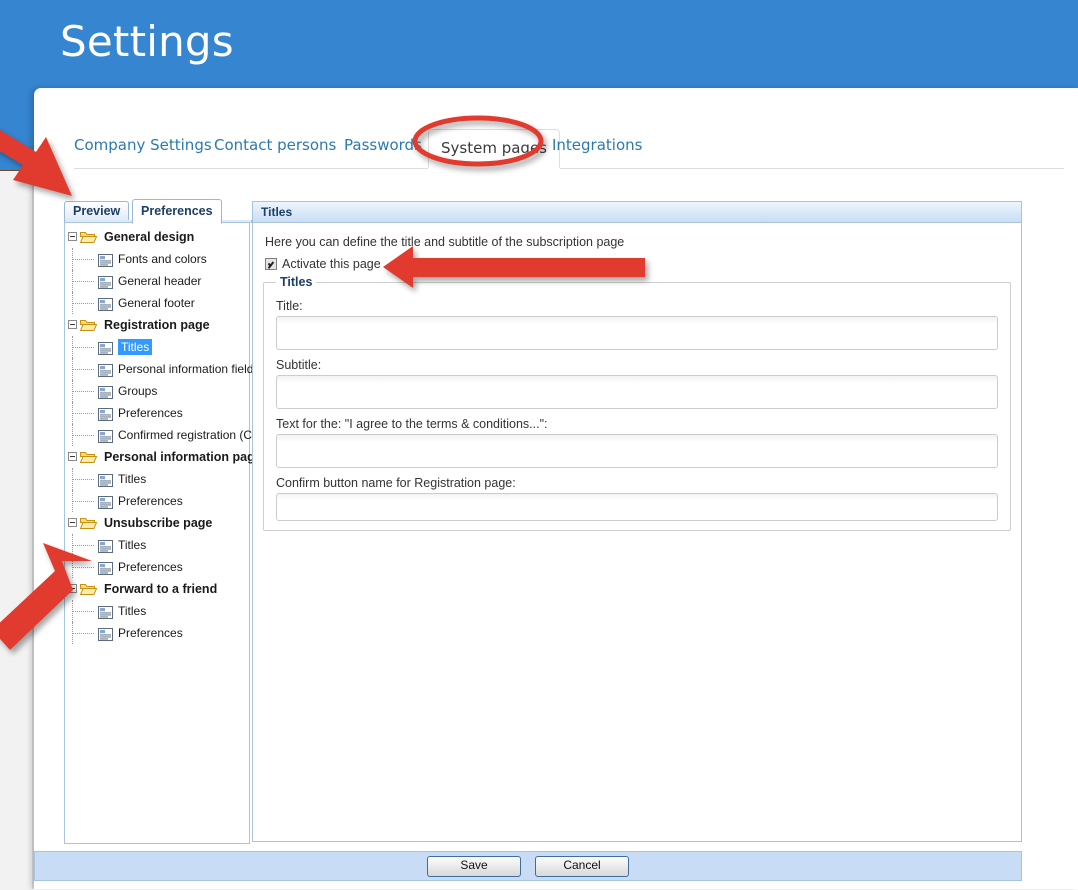  I want to click on activate-page-row: Activate this page, so click(638, 264).